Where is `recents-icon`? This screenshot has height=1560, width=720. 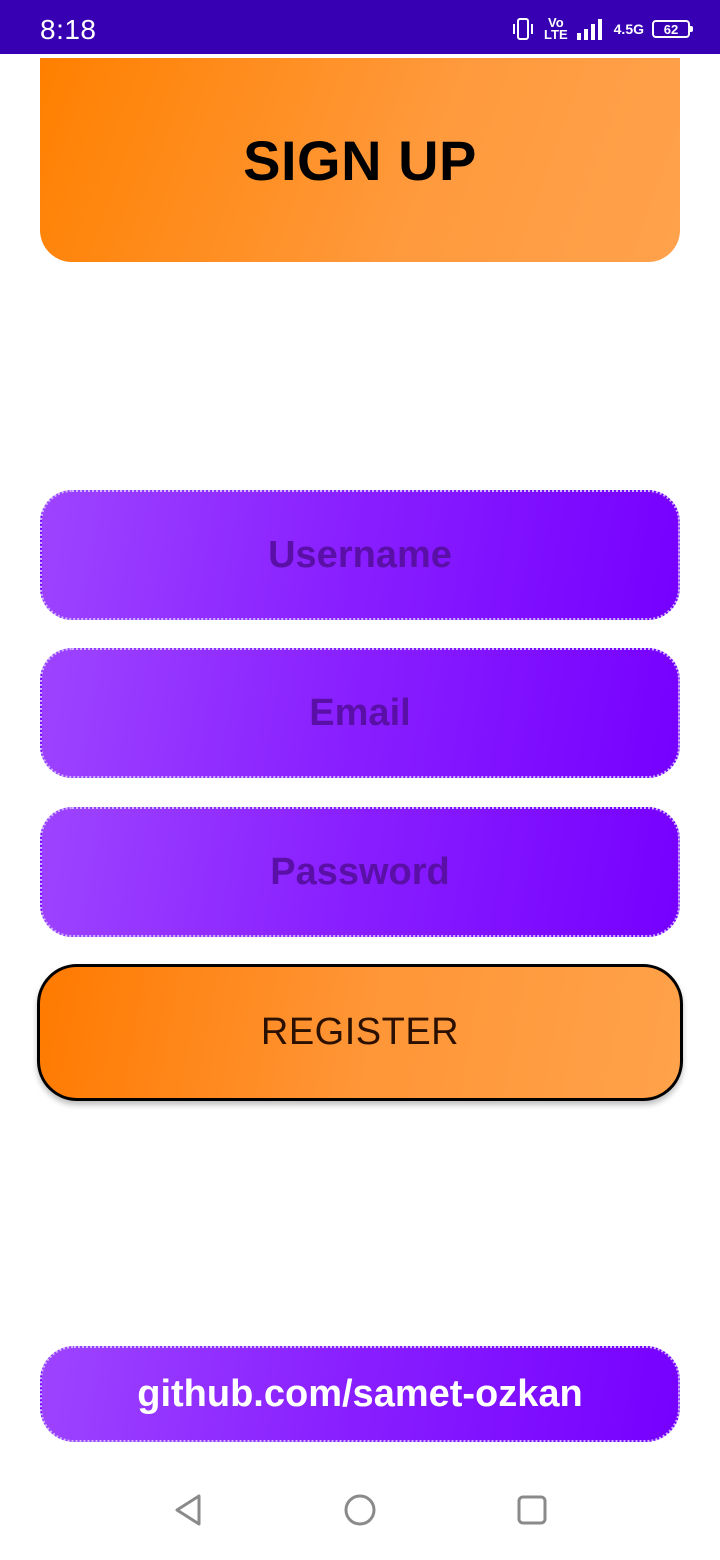
recents-icon is located at coordinates (532, 1510).